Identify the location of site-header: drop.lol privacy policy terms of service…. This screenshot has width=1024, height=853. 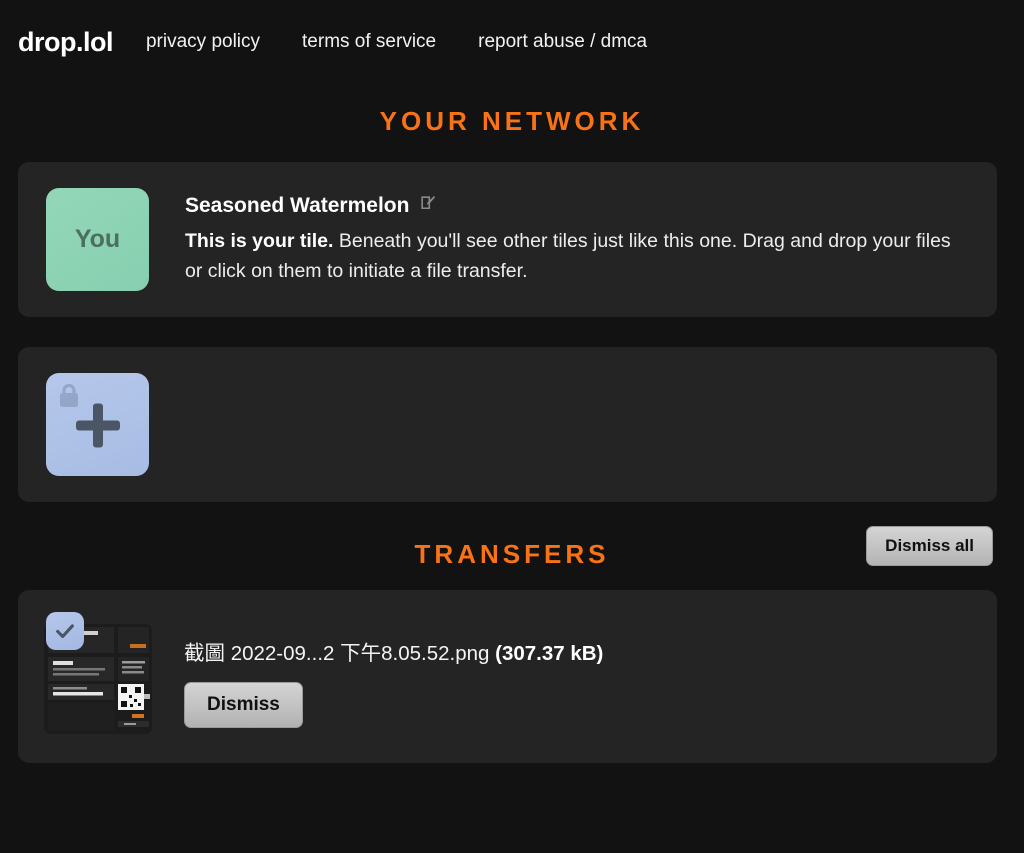
(512, 31).